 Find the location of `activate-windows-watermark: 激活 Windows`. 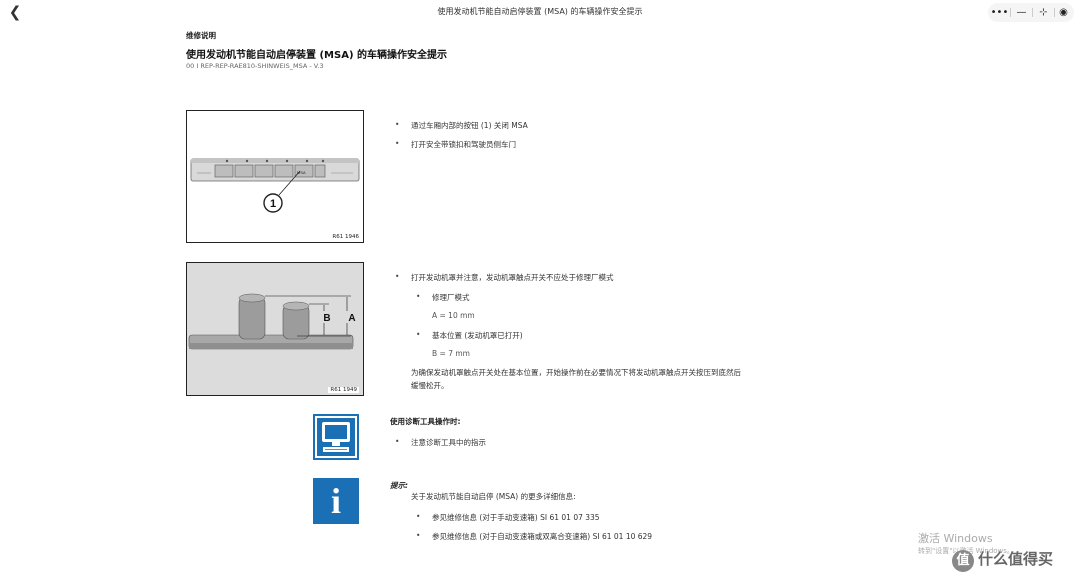

activate-windows-watermark: 激活 Windows is located at coordinates (955, 538).